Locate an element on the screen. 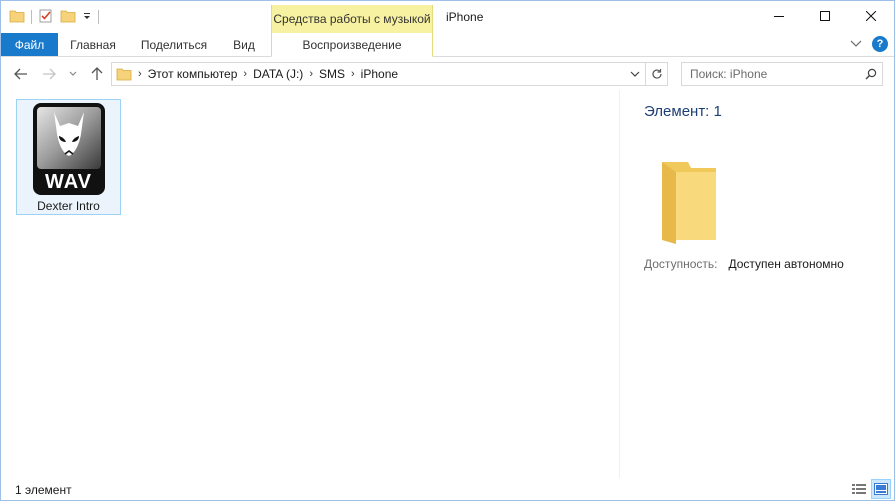  forward-arrow-icon is located at coordinates (49, 74).